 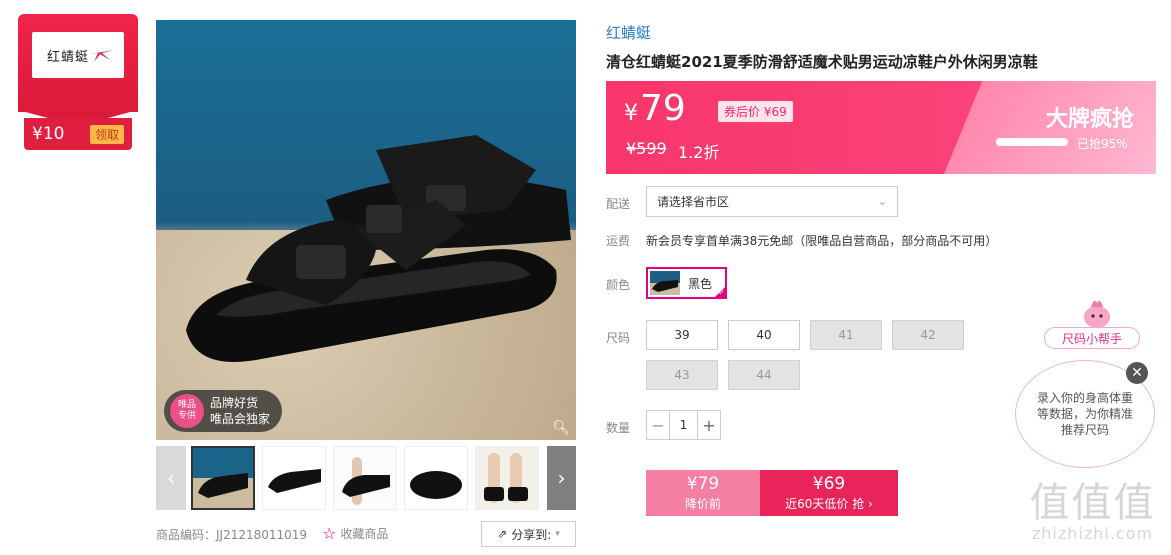 What do you see at coordinates (631, 113) in the screenshot?
I see `currency-symbol: ¥` at bounding box center [631, 113].